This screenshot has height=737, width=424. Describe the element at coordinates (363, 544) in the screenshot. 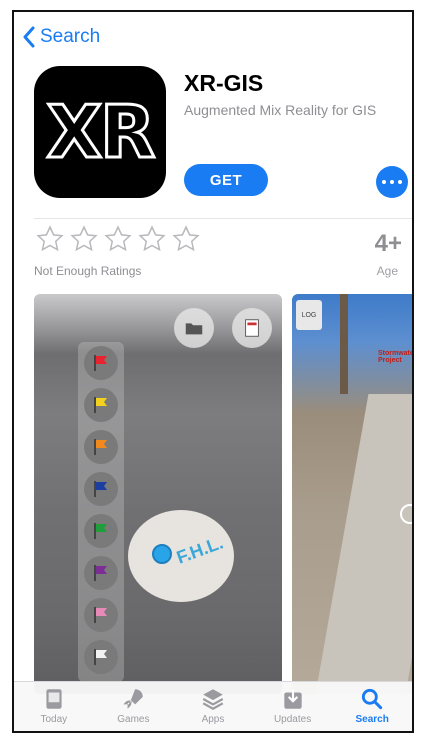

I see `sidewalk` at that location.